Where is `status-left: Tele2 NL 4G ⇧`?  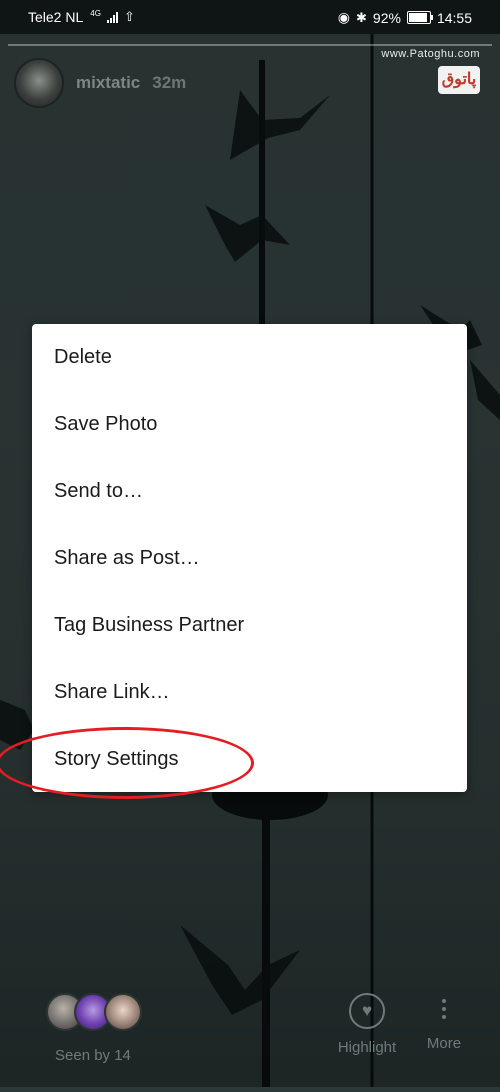
status-left: Tele2 NL 4G ⇧ is located at coordinates (81, 17).